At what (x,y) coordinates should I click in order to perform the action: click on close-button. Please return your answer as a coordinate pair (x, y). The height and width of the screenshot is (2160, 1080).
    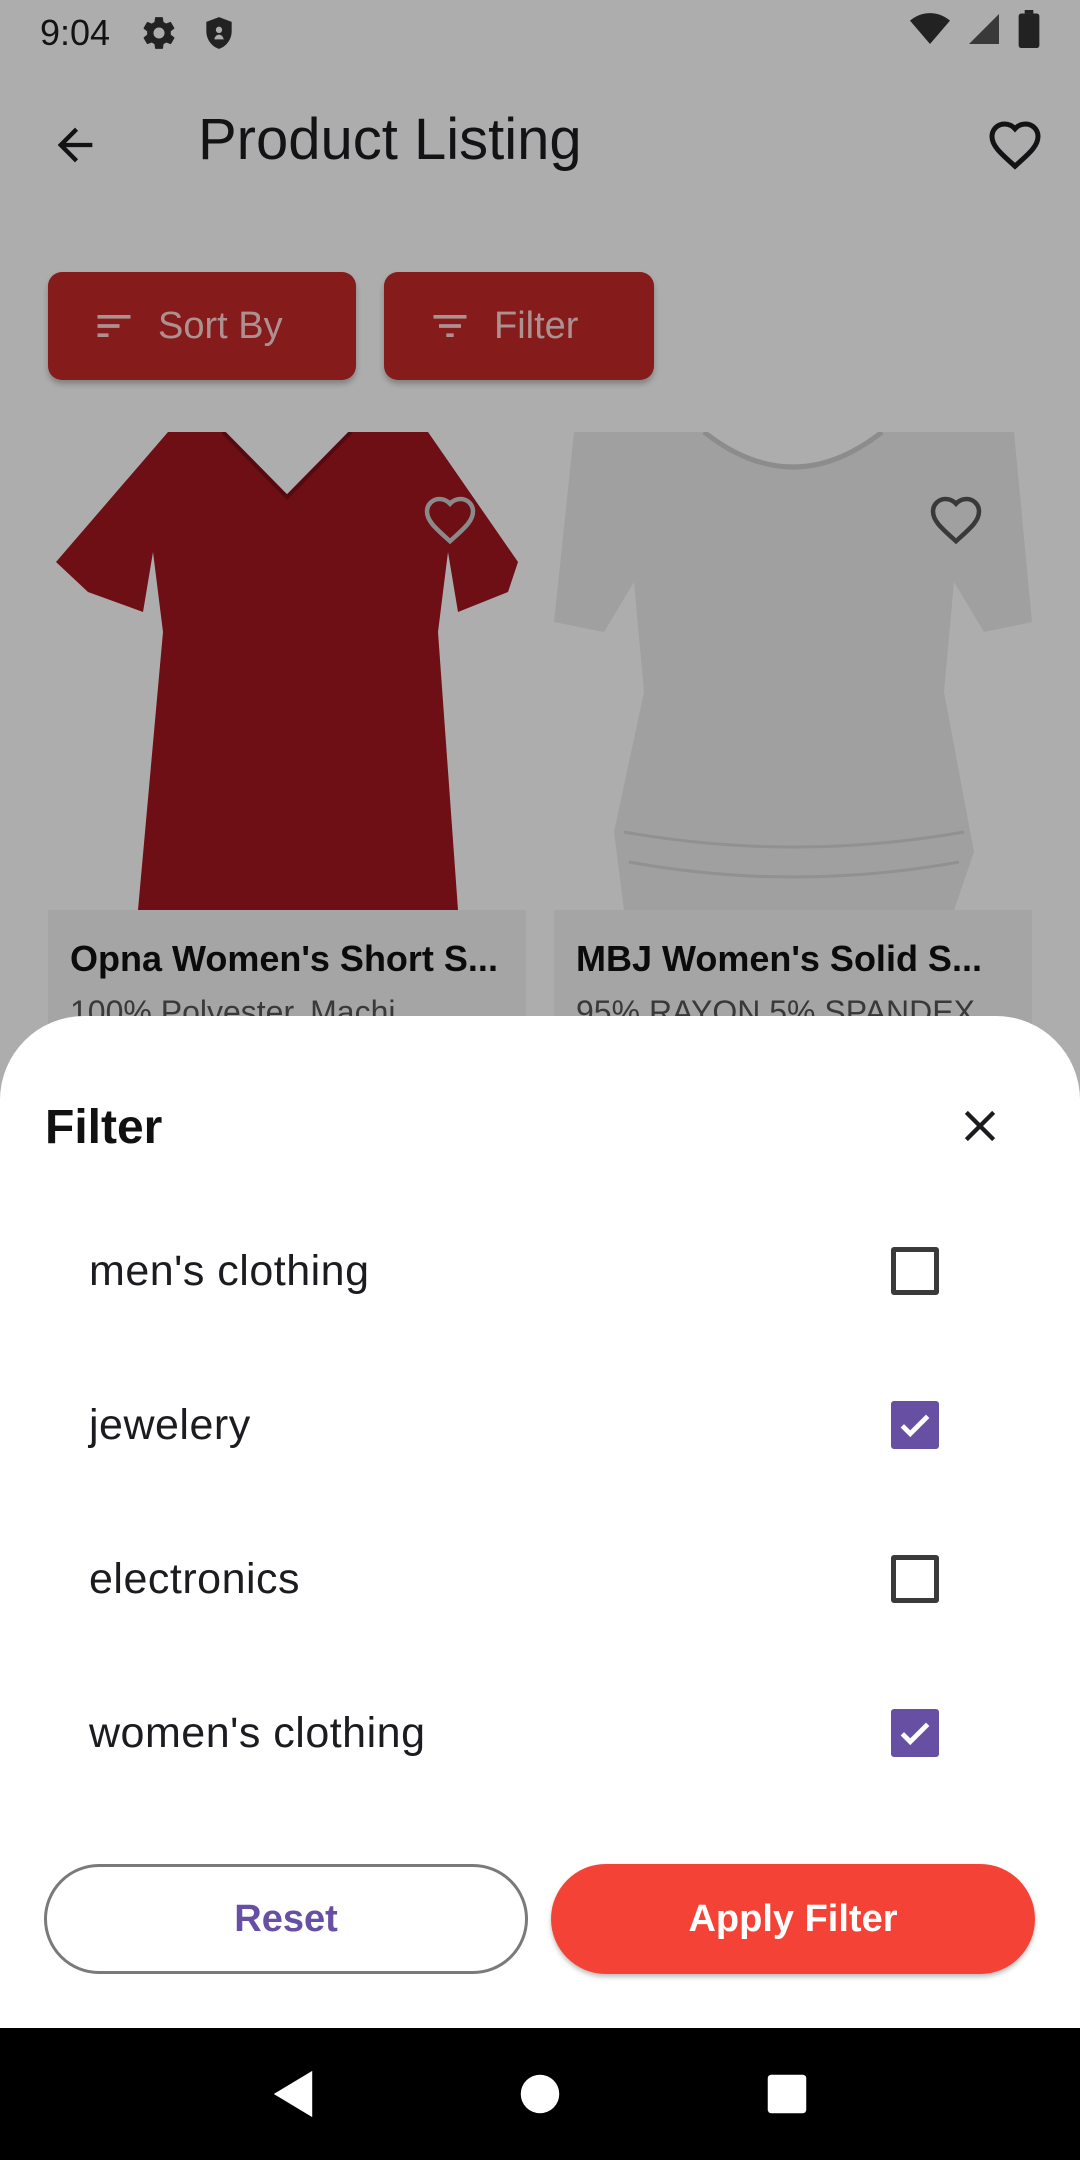
    Looking at the image, I should click on (980, 1126).